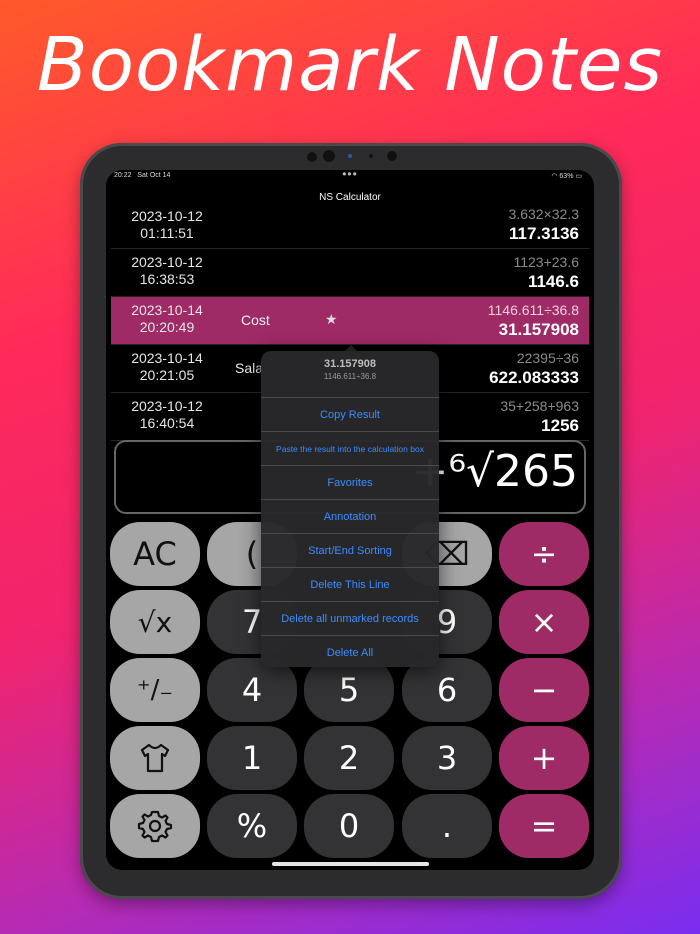  What do you see at coordinates (533, 310) in the screenshot?
I see `row-expression: 1146.611÷36.8` at bounding box center [533, 310].